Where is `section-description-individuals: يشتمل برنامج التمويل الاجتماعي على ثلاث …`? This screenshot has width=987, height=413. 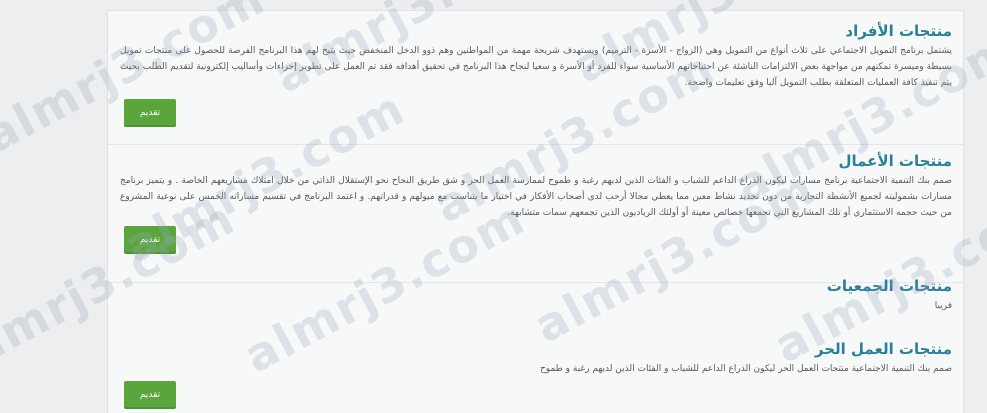
section-description-individuals: يشتمل برنامج التمويل الاجتماعي على ثلاث … is located at coordinates (536, 67).